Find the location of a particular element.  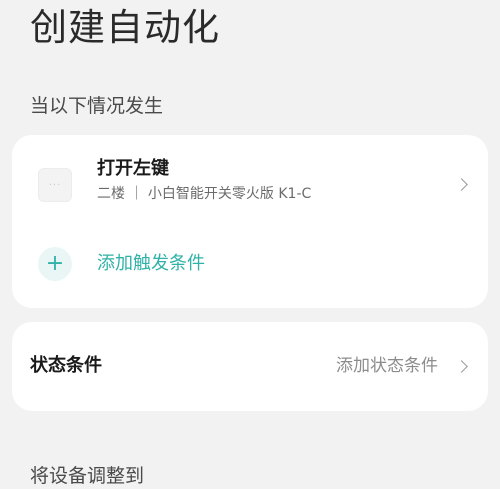

page-title: 创建自动化 is located at coordinates (125, 27).